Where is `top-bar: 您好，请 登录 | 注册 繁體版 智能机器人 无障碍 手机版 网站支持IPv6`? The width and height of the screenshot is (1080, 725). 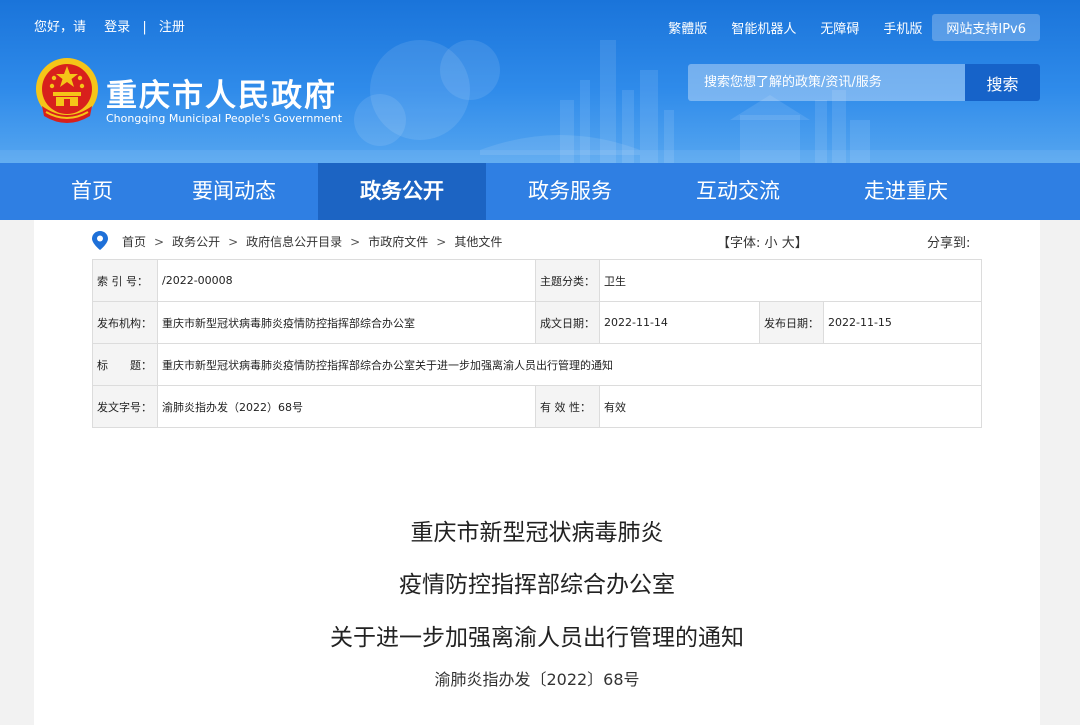
top-bar: 您好，请 登录 | 注册 繁體版 智能机器人 无障碍 手机版 网站支持IPv6 is located at coordinates (540, 26).